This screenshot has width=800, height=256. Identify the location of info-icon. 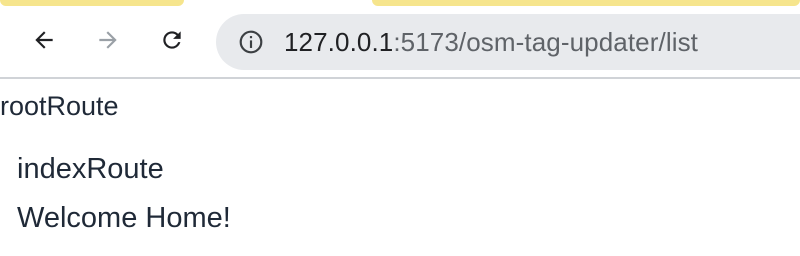
(251, 42).